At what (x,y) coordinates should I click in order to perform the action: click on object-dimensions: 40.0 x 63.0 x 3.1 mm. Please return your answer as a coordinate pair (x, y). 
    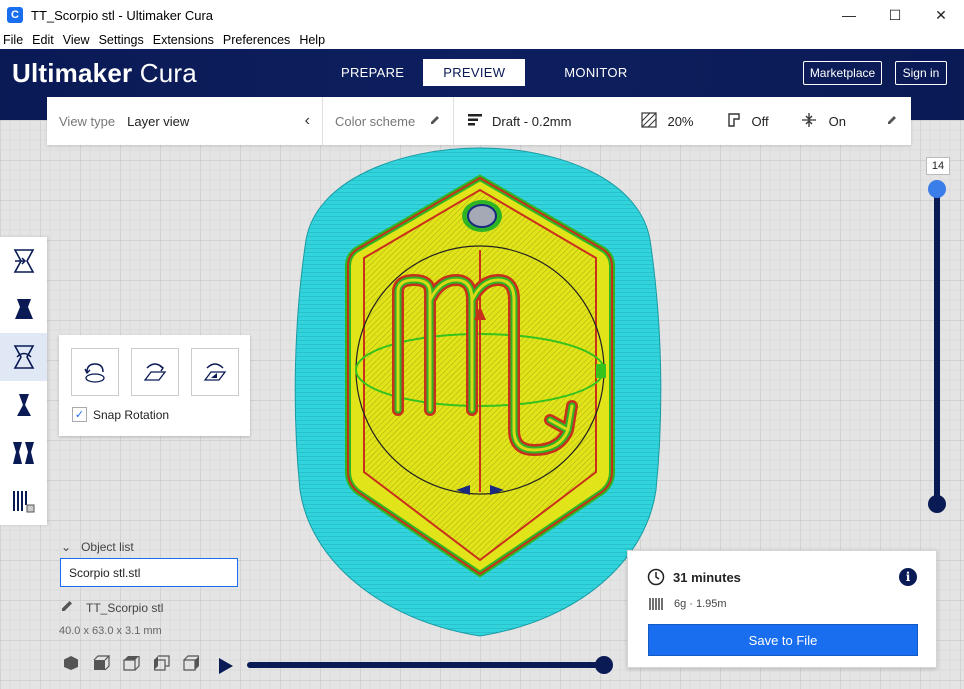
    Looking at the image, I should click on (110, 631).